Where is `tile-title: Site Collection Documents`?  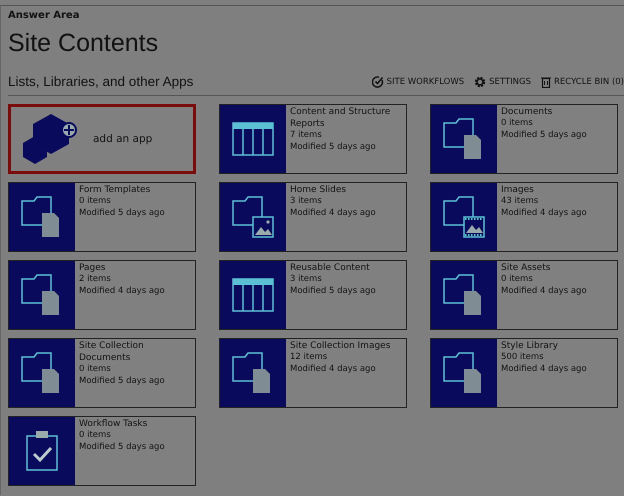
tile-title: Site Collection Documents is located at coordinates (112, 352).